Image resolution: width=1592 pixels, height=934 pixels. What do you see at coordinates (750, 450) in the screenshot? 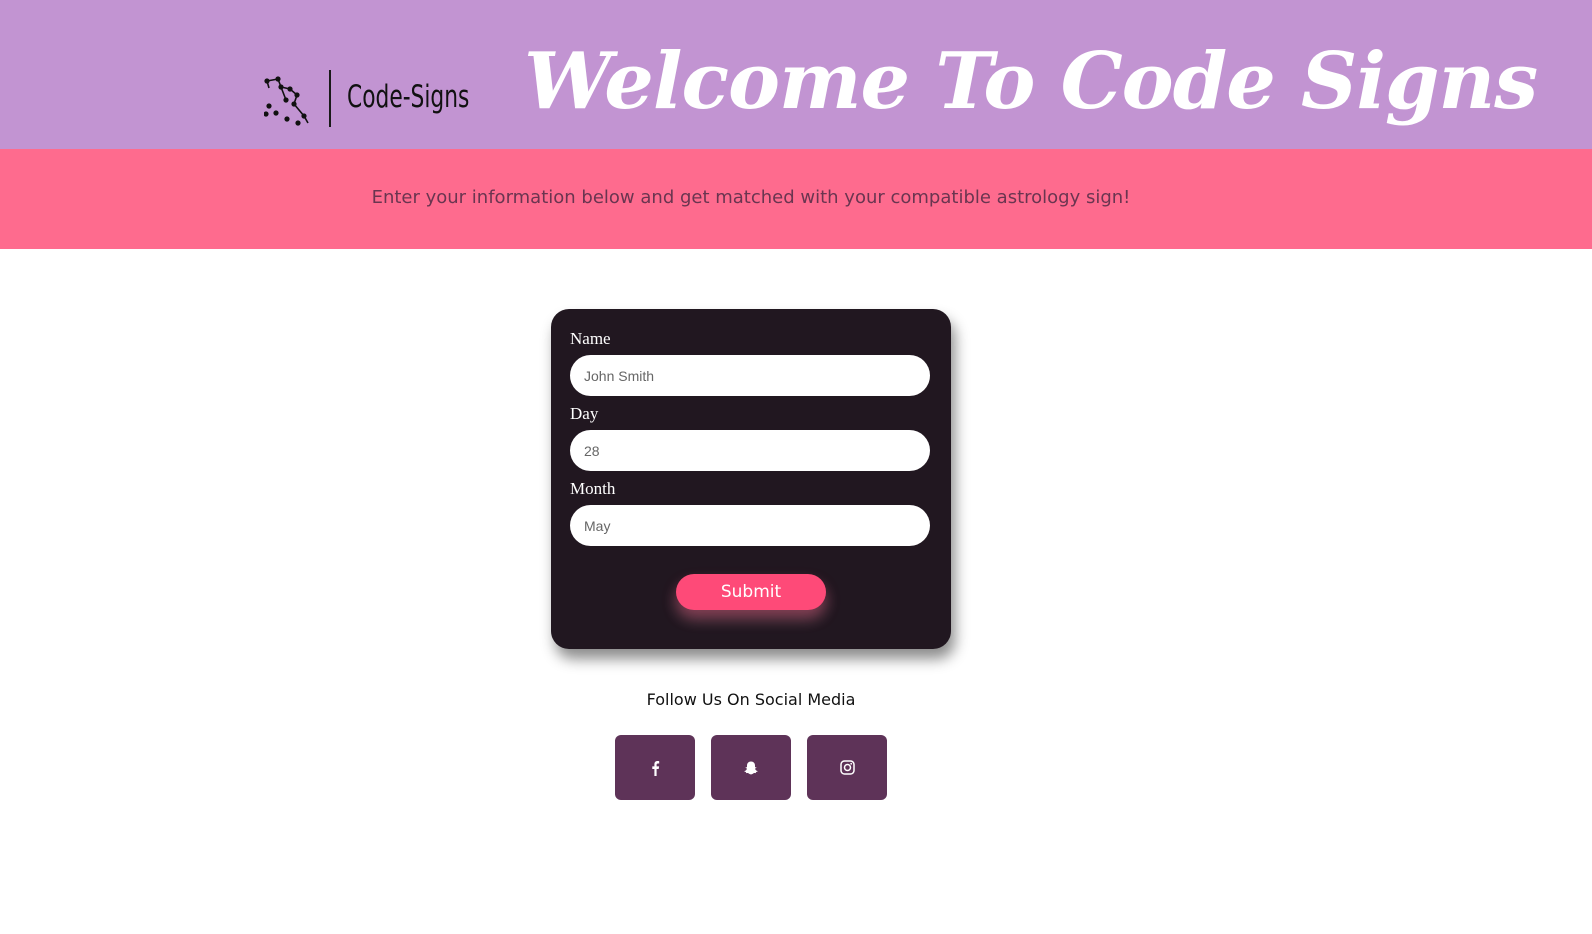
I see `day-input` at bounding box center [750, 450].